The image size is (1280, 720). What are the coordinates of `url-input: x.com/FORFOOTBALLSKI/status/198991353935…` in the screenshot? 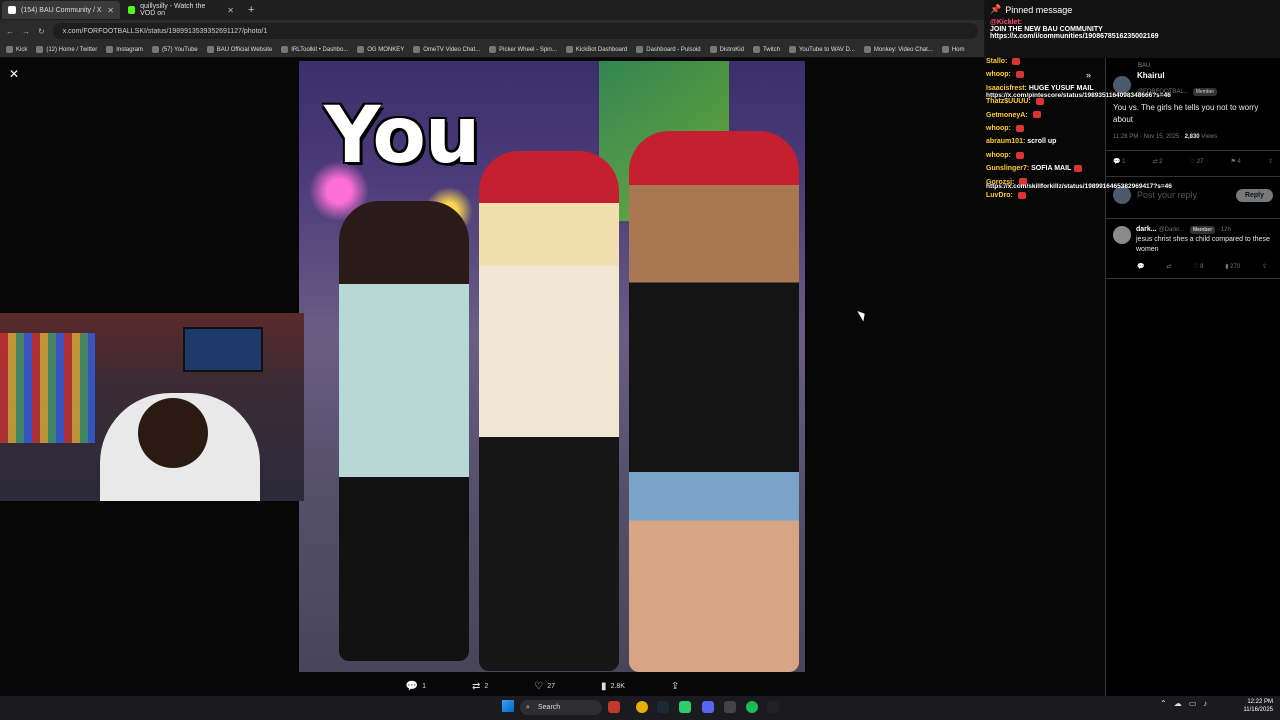 It's located at (515, 31).